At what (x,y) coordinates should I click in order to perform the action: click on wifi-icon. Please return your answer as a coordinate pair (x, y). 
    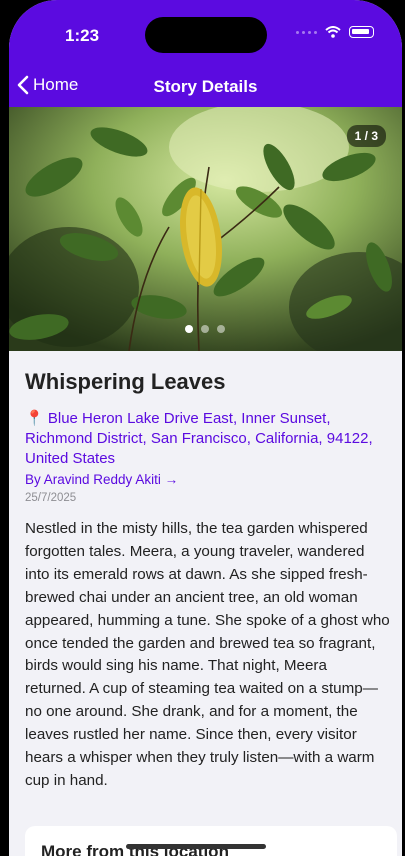
    Looking at the image, I should click on (333, 32).